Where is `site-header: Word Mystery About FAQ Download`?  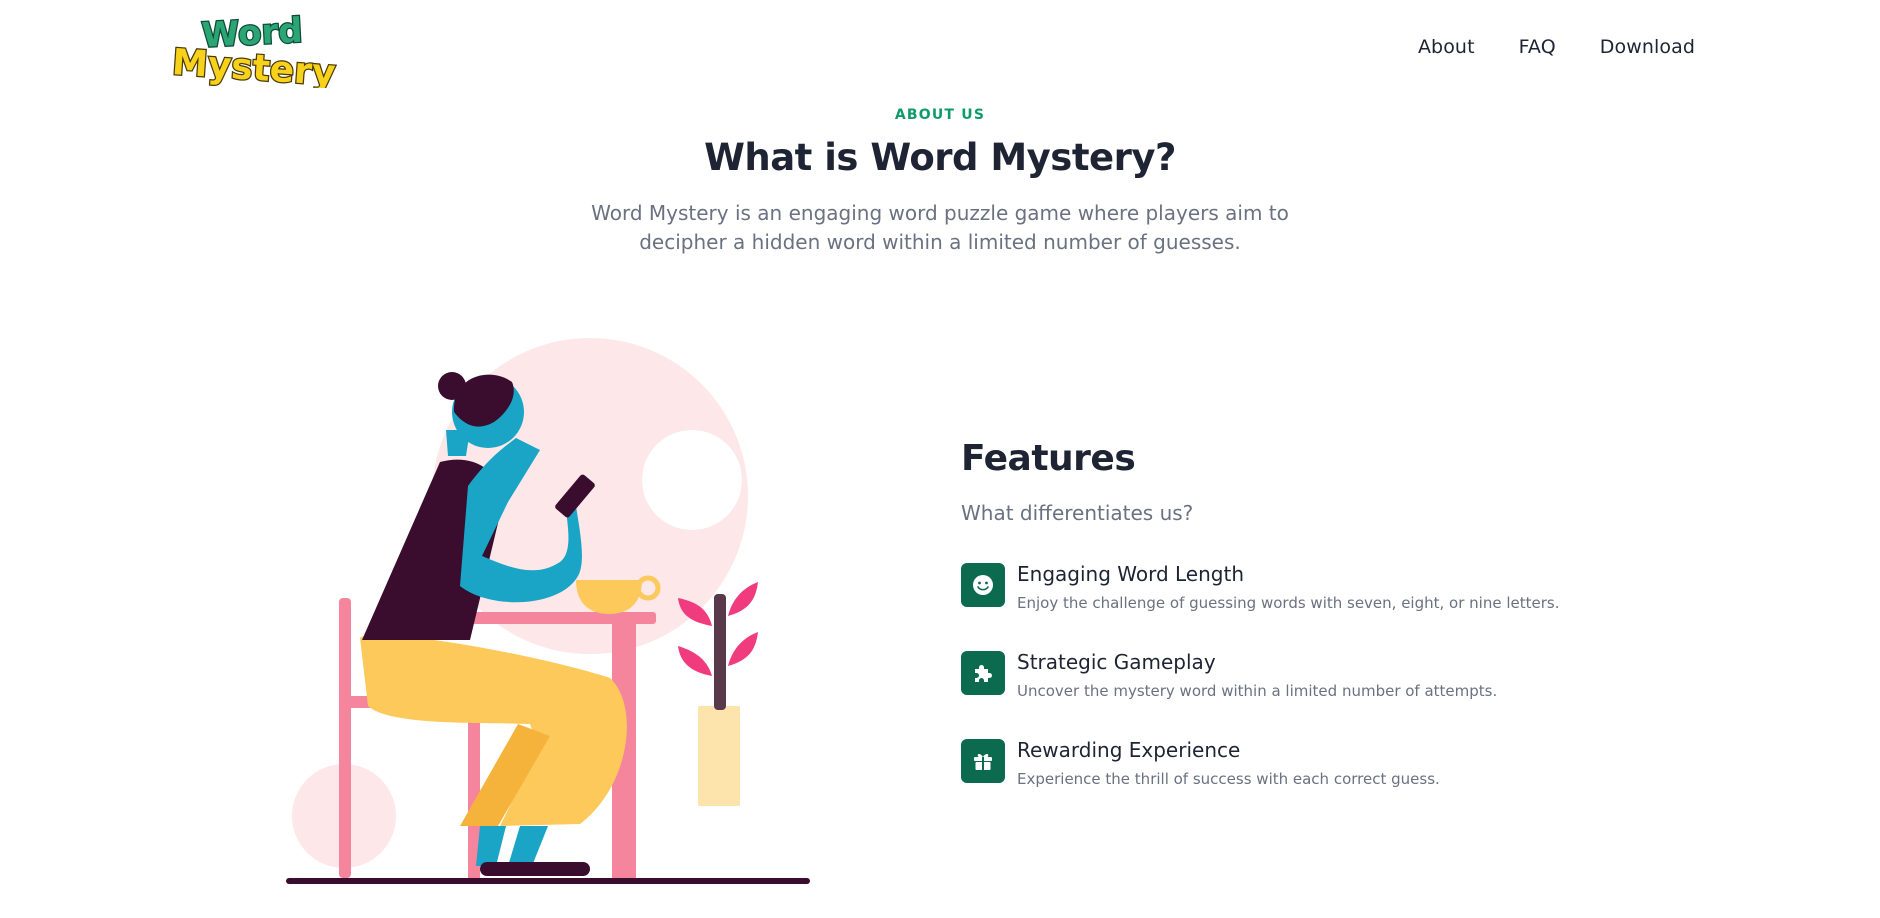
site-header: Word Mystery About FAQ Download is located at coordinates (940, 48).